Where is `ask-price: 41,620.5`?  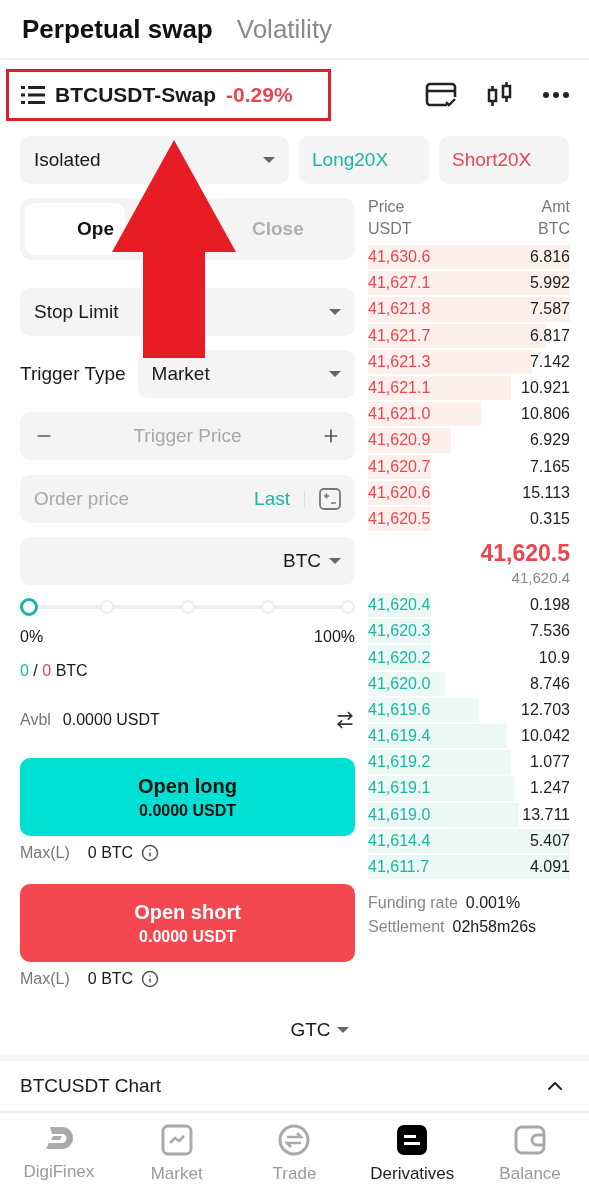 ask-price: 41,620.5 is located at coordinates (399, 518).